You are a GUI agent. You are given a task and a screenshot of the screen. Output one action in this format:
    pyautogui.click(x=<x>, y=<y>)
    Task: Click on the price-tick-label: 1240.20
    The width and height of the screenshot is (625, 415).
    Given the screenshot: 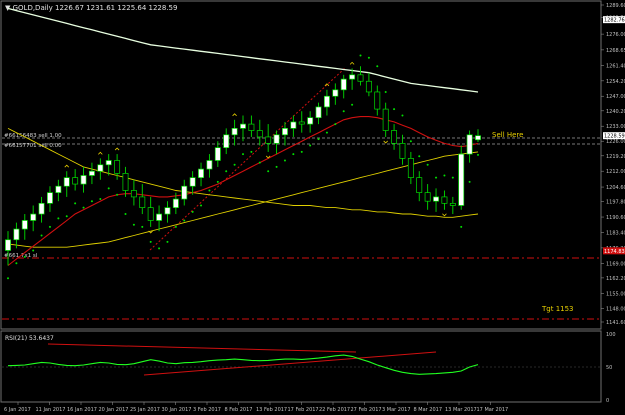 What is the action you would take?
    pyautogui.click(x=615, y=112)
    